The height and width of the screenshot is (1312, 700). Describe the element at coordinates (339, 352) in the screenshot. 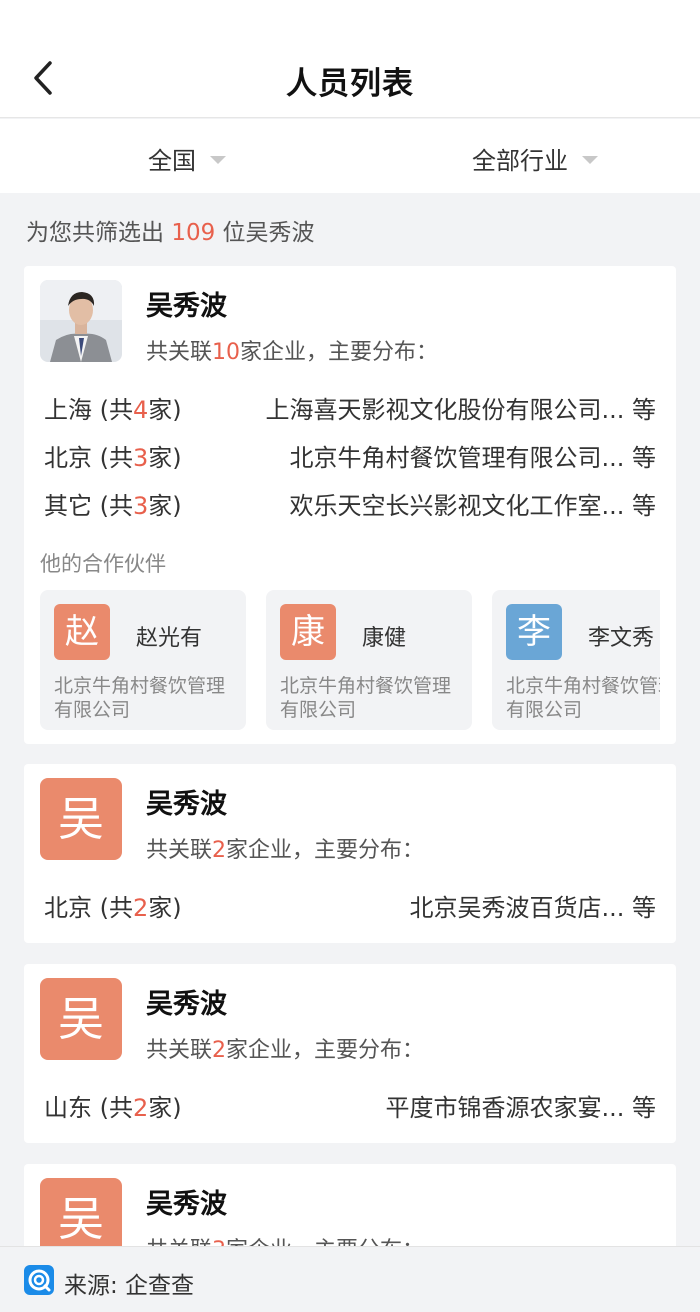

I see `assoc-suffix: 家企业，主要分布：` at that location.